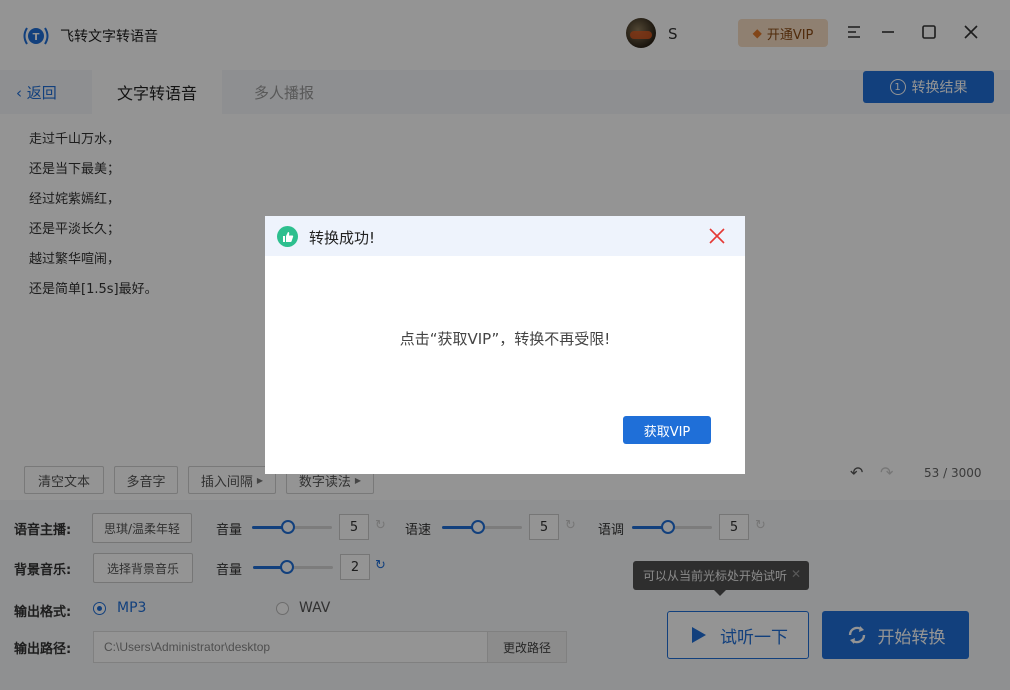 Image resolution: width=1010 pixels, height=690 pixels. What do you see at coordinates (505, 236) in the screenshot?
I see `dialog-header: 转换成功!` at bounding box center [505, 236].